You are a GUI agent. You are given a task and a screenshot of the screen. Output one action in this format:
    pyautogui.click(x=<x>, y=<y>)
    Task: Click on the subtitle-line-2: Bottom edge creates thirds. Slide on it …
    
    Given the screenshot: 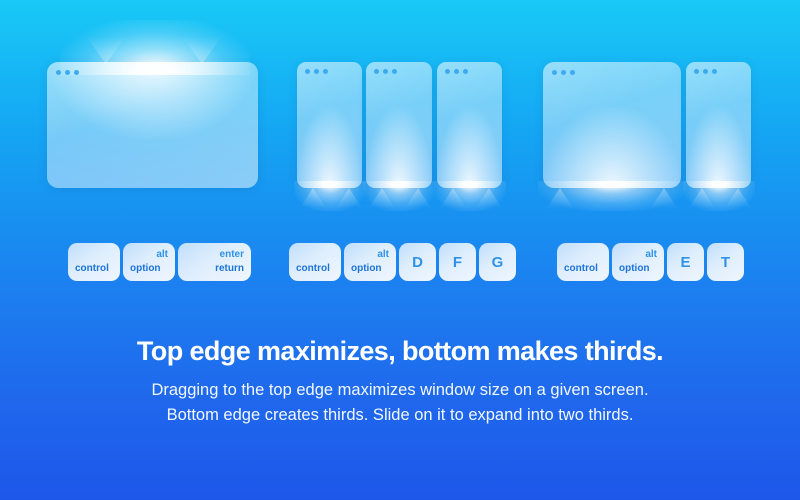 What is the action you would take?
    pyautogui.click(x=400, y=415)
    